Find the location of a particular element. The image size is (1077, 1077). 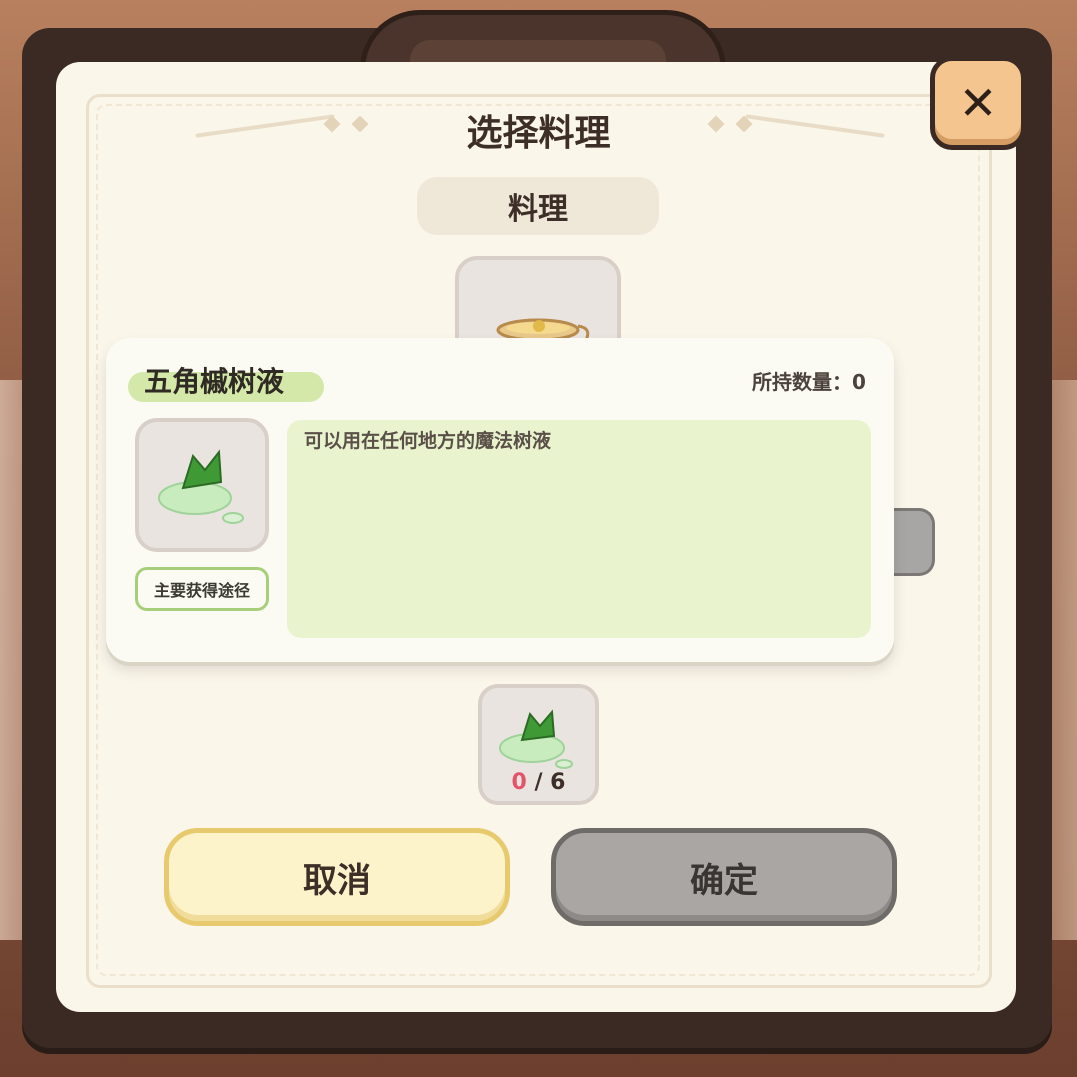

owned-quantity: 所持数量：0 is located at coordinates (809, 382).